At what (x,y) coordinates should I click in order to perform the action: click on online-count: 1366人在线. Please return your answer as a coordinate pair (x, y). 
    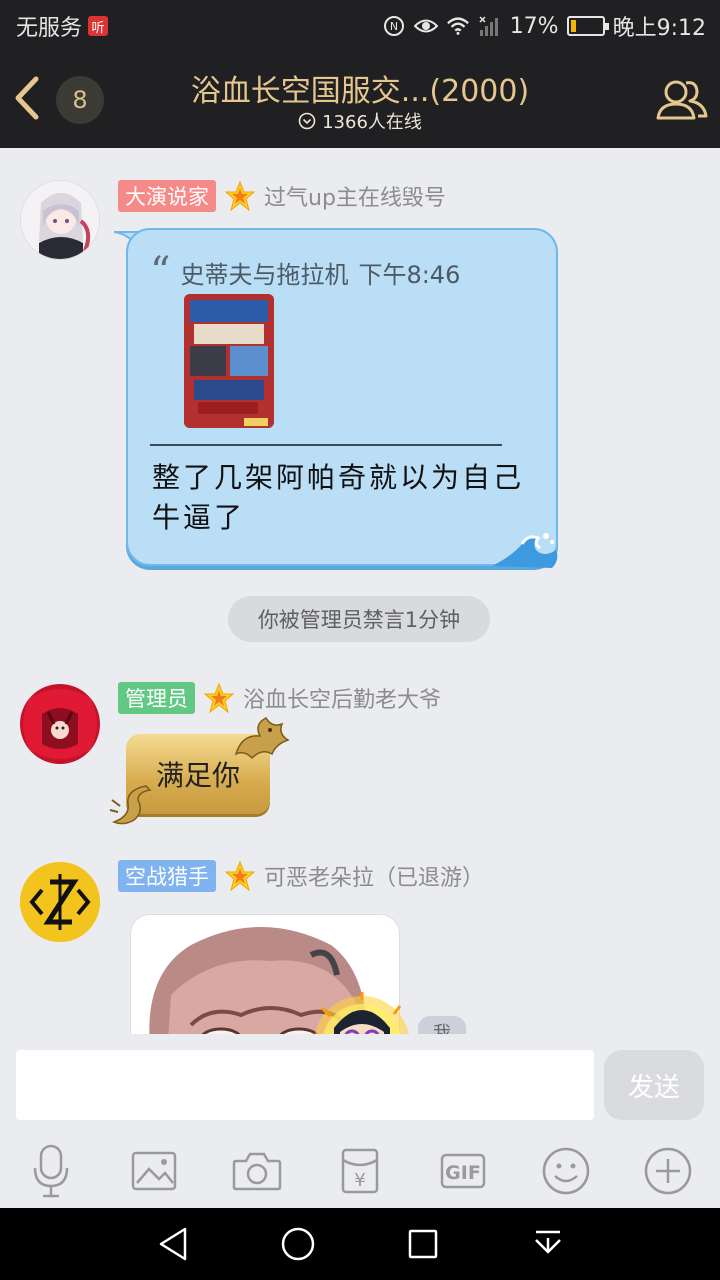
    Looking at the image, I should click on (360, 121).